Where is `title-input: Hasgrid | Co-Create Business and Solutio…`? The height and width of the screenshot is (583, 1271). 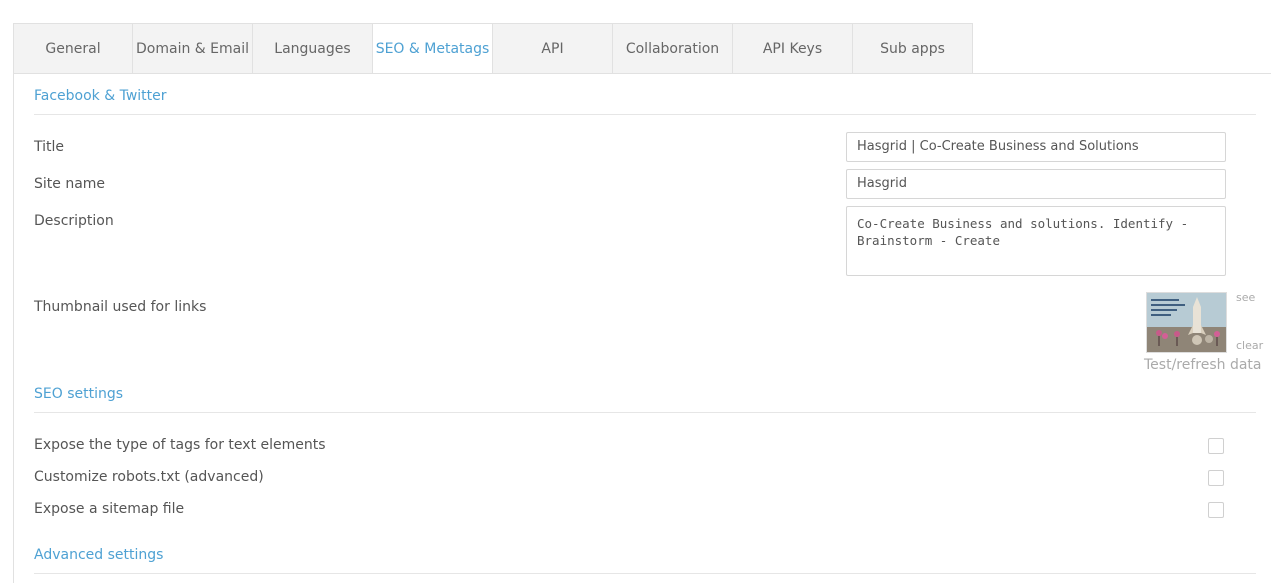
title-input: Hasgrid | Co-Create Business and Solutio… is located at coordinates (1036, 147).